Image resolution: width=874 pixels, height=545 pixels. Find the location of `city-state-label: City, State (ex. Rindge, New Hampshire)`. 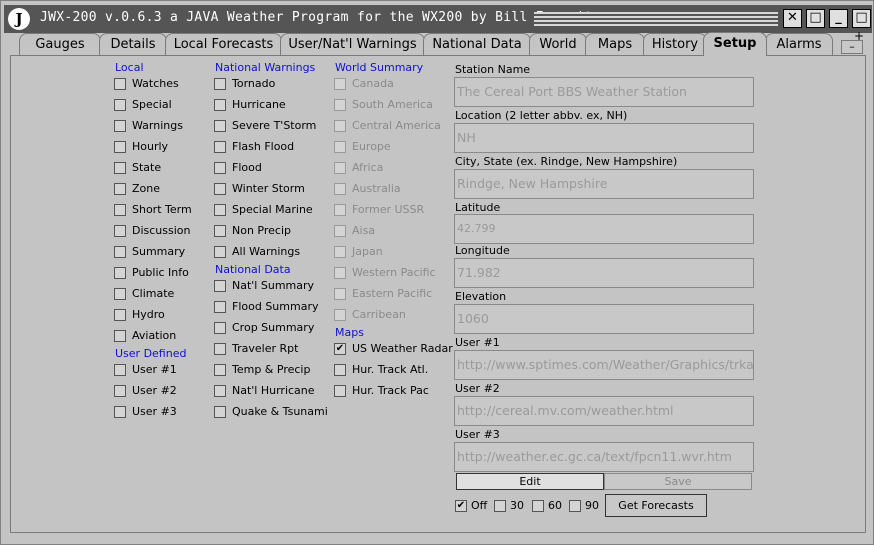

city-state-label: City, State (ex. Rindge, New Hampshire) is located at coordinates (566, 161).